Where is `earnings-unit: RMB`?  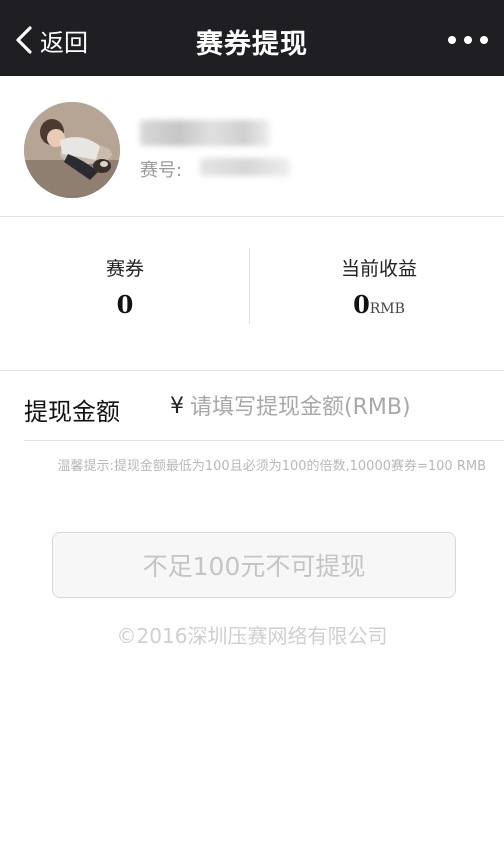 earnings-unit: RMB is located at coordinates (387, 309).